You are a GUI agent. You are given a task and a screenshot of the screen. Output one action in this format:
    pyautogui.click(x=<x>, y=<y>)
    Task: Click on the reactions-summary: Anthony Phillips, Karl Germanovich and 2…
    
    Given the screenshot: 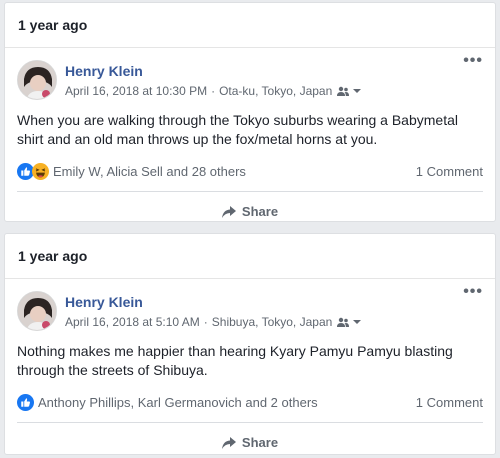 What is the action you would take?
    pyautogui.click(x=167, y=402)
    